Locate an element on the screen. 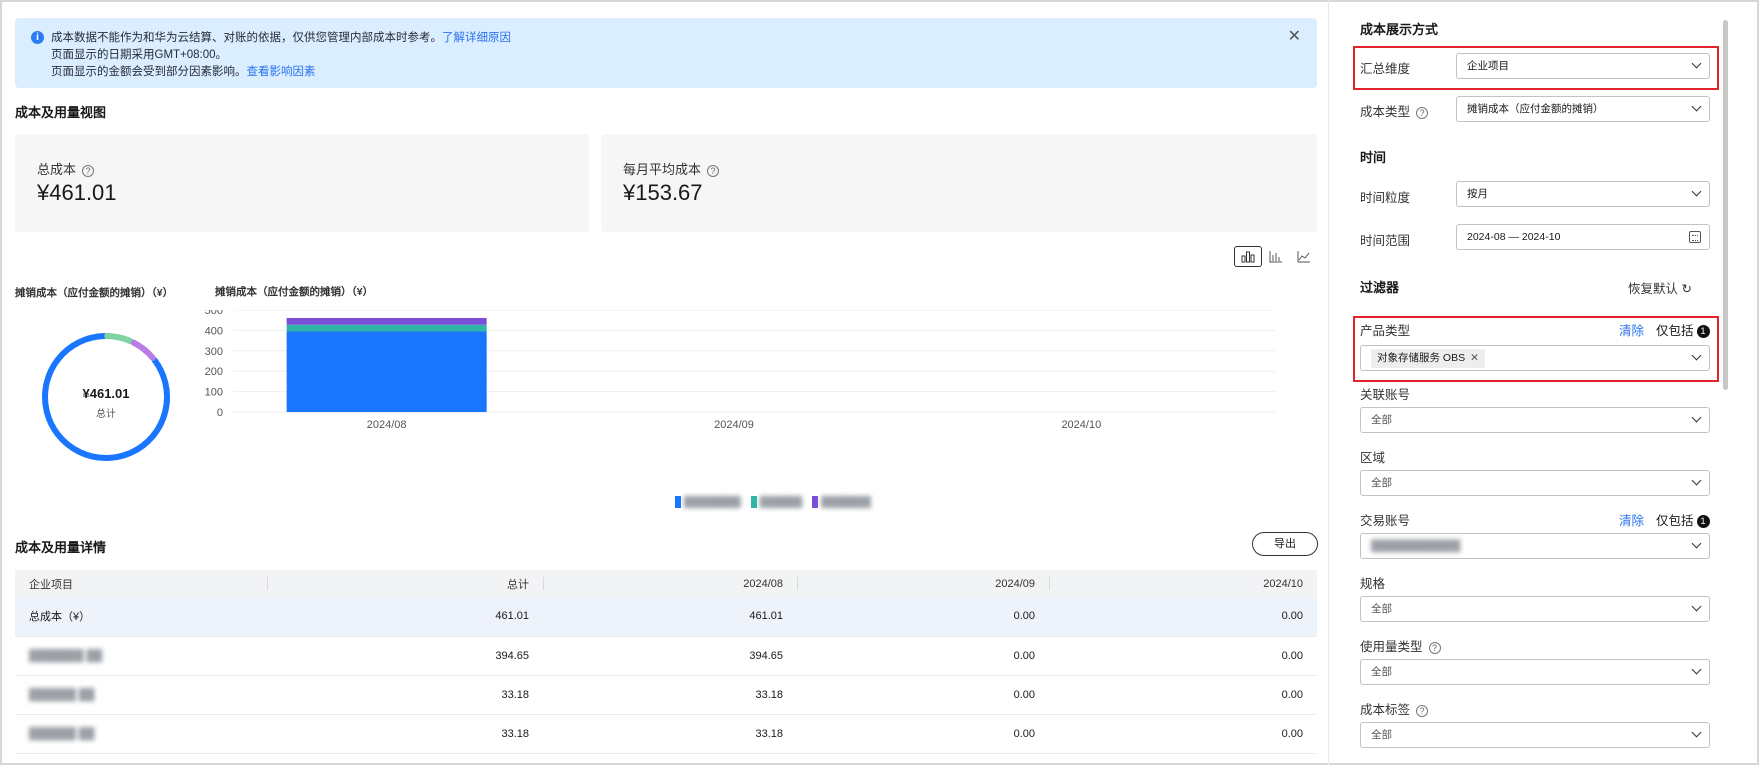 The width and height of the screenshot is (1759, 765). learn-more-link: 了解详细原因 is located at coordinates (476, 38).